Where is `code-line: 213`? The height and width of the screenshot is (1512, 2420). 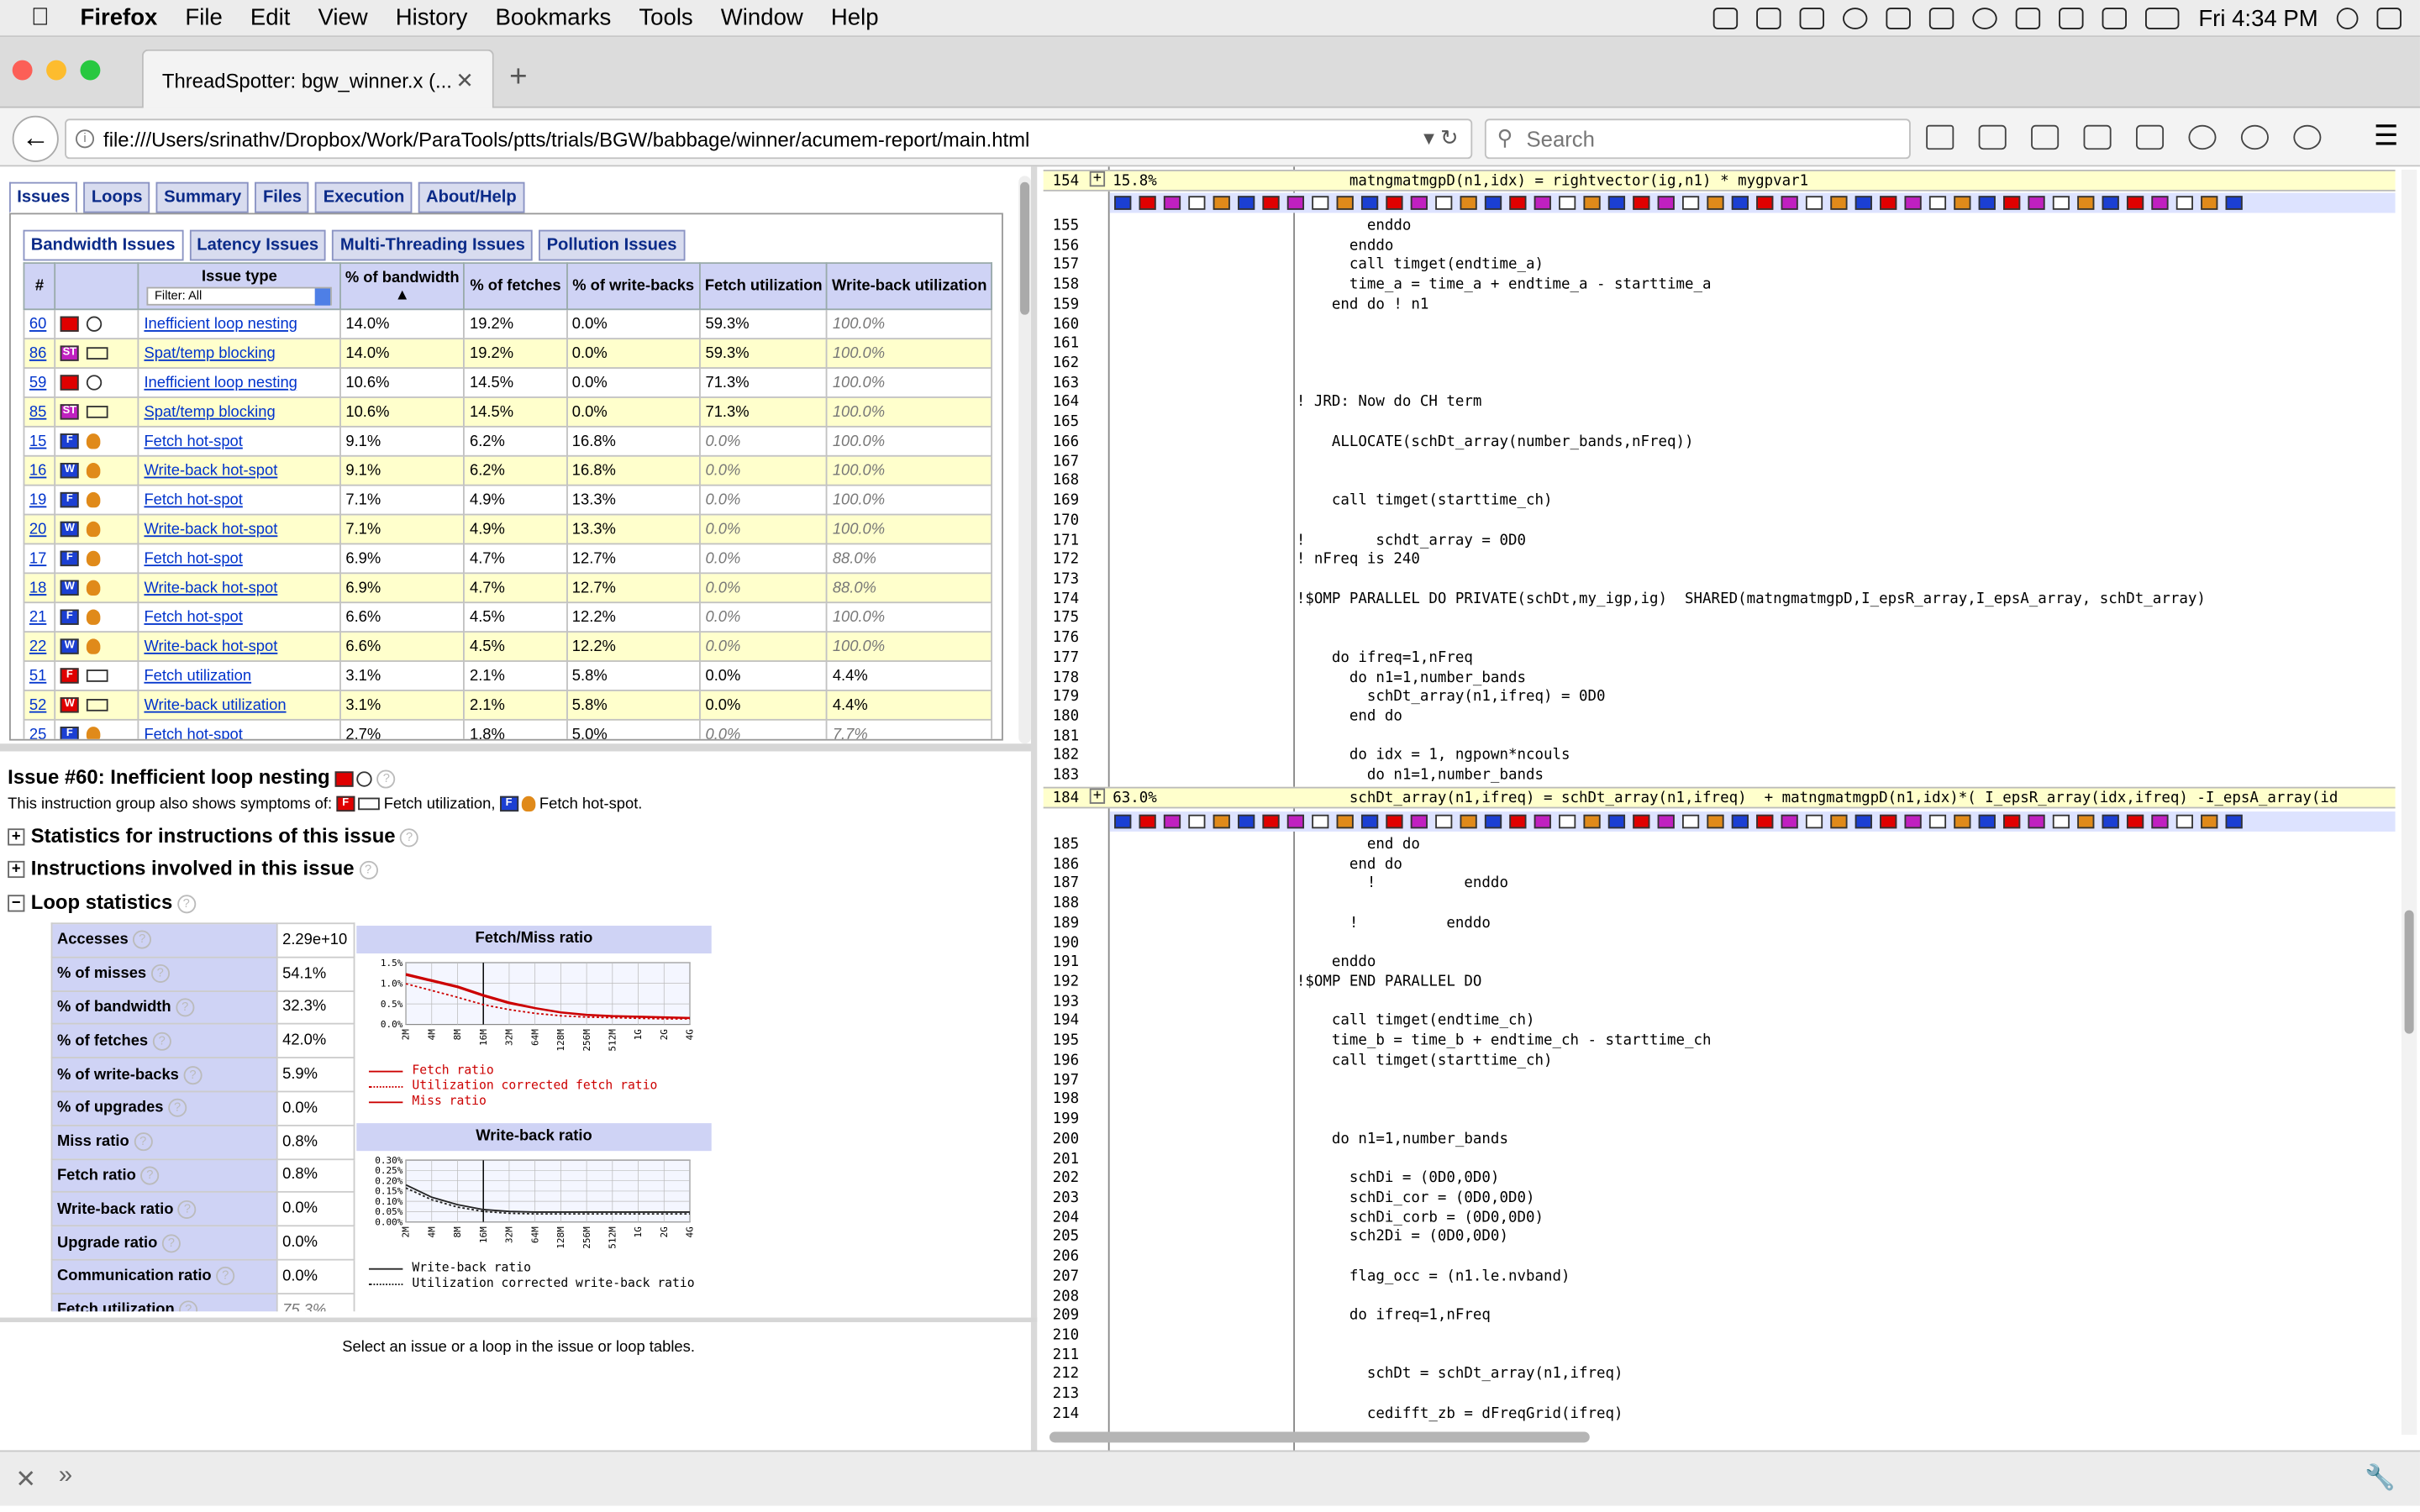
code-line: 213 is located at coordinates (1732, 1395).